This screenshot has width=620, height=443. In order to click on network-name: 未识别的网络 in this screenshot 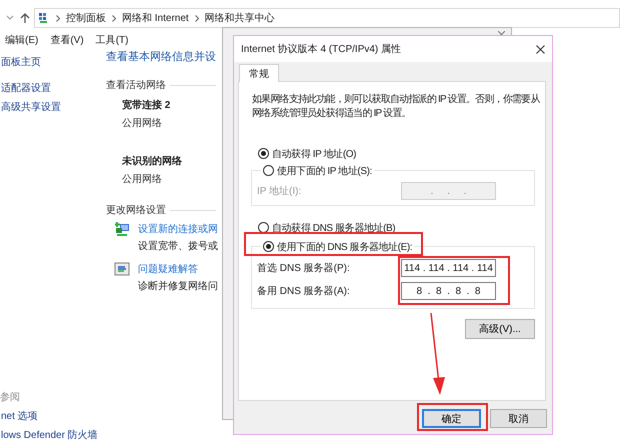, I will do `click(152, 161)`.